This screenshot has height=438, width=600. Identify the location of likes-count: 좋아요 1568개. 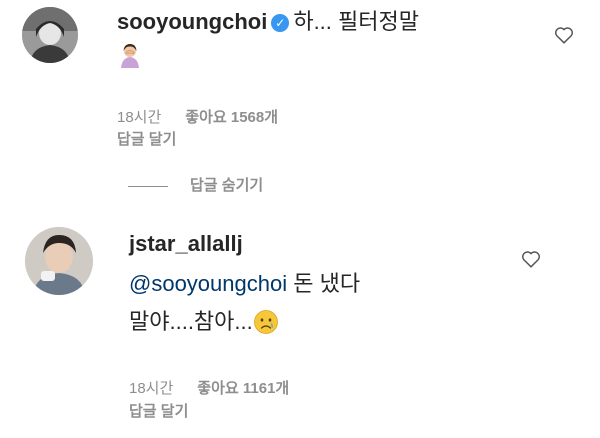
(231, 117).